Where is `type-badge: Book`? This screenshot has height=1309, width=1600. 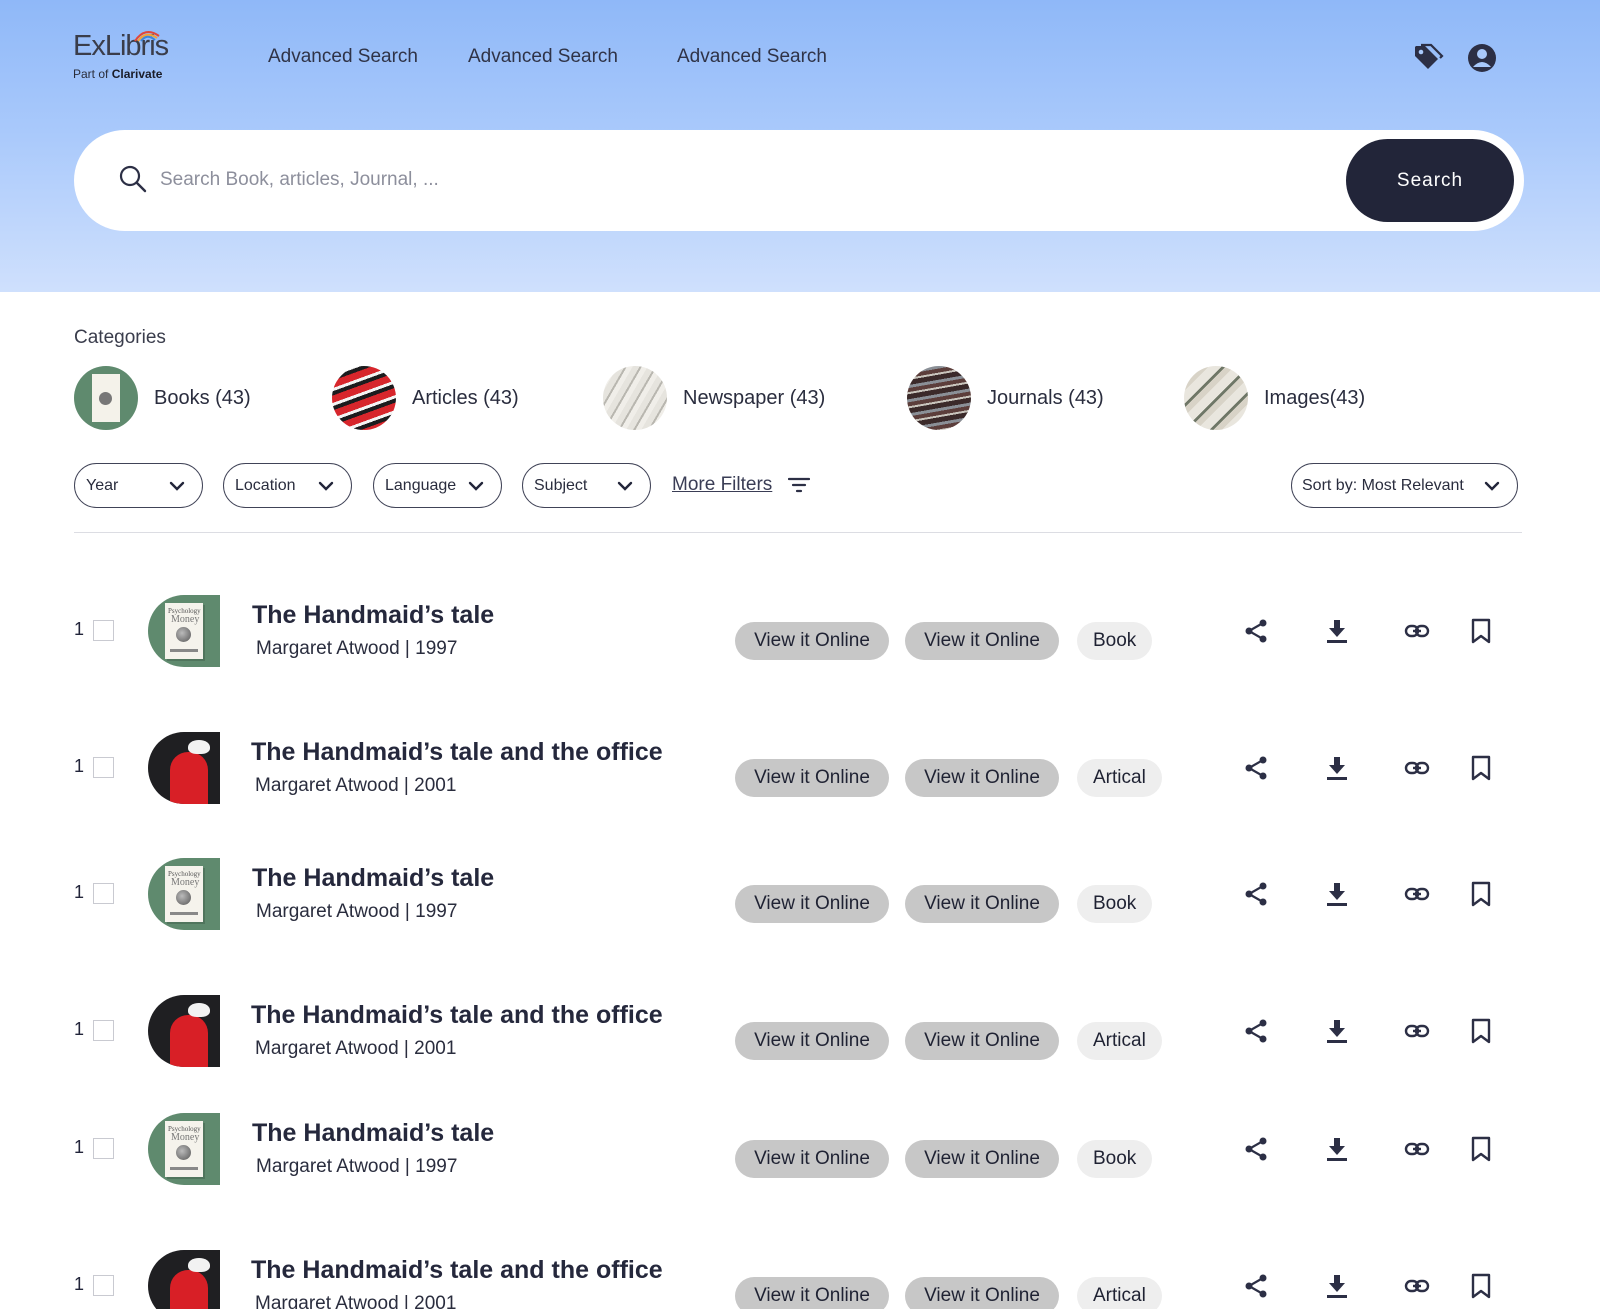 type-badge: Book is located at coordinates (1115, 641).